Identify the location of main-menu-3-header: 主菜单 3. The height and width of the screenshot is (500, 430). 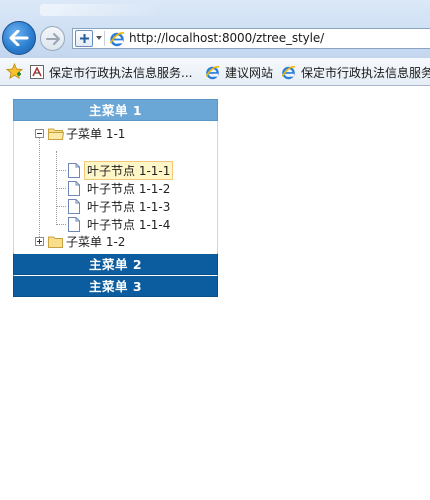
(115, 286).